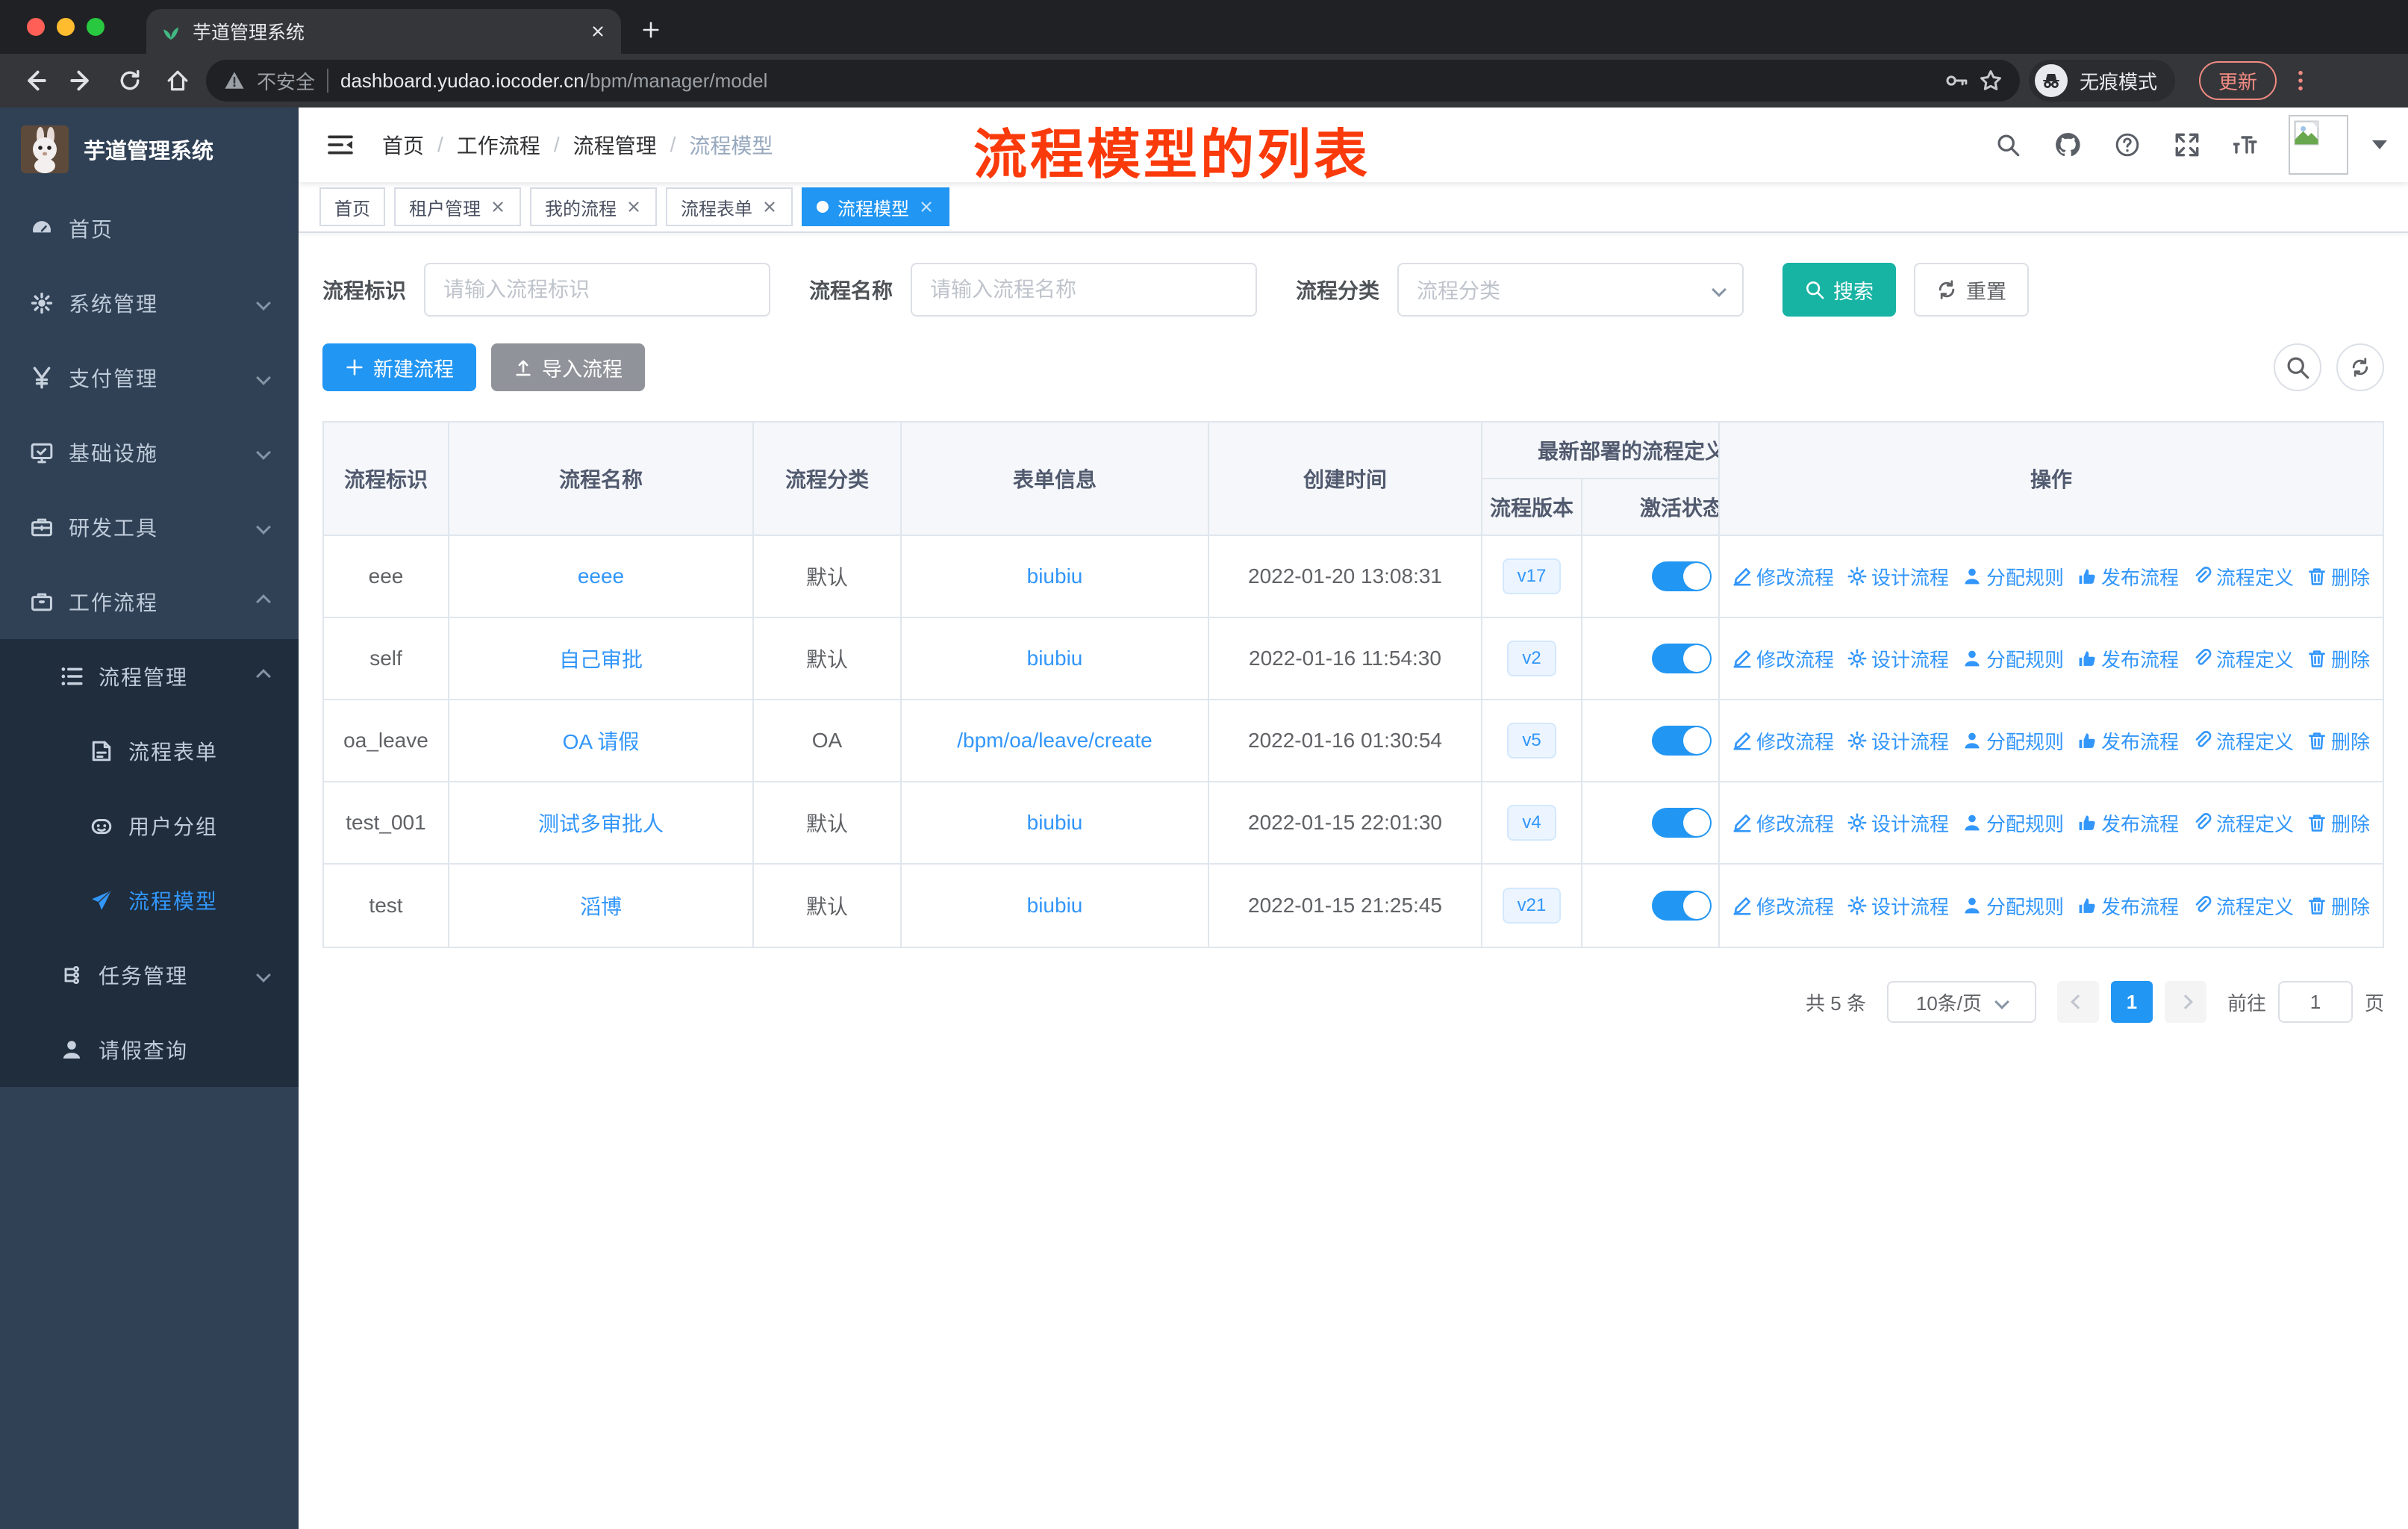  Describe the element at coordinates (2131, 1002) in the screenshot. I see `page-number-1: 1` at that location.